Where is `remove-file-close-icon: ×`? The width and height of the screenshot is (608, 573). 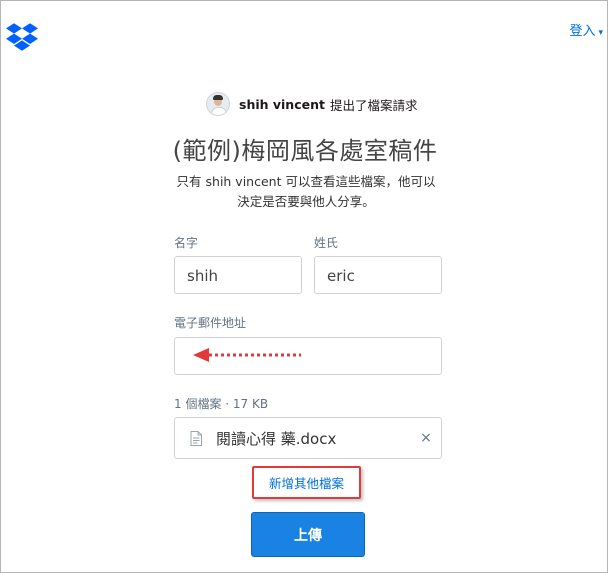 remove-file-close-icon: × is located at coordinates (426, 438).